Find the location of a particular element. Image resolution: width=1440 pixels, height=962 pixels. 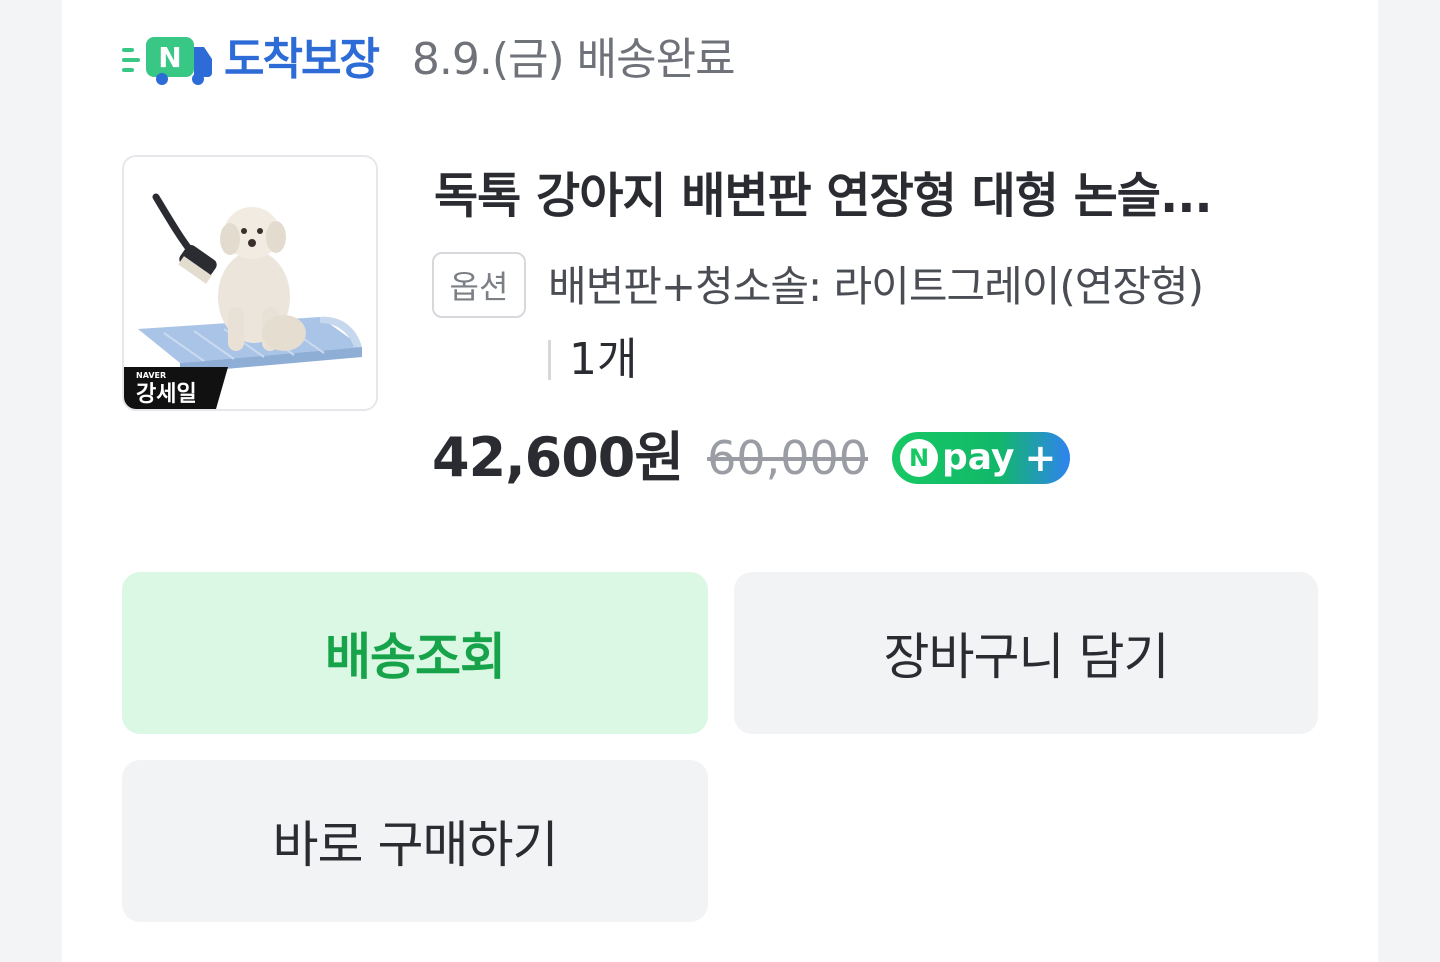

quantity-divider is located at coordinates (549, 360).